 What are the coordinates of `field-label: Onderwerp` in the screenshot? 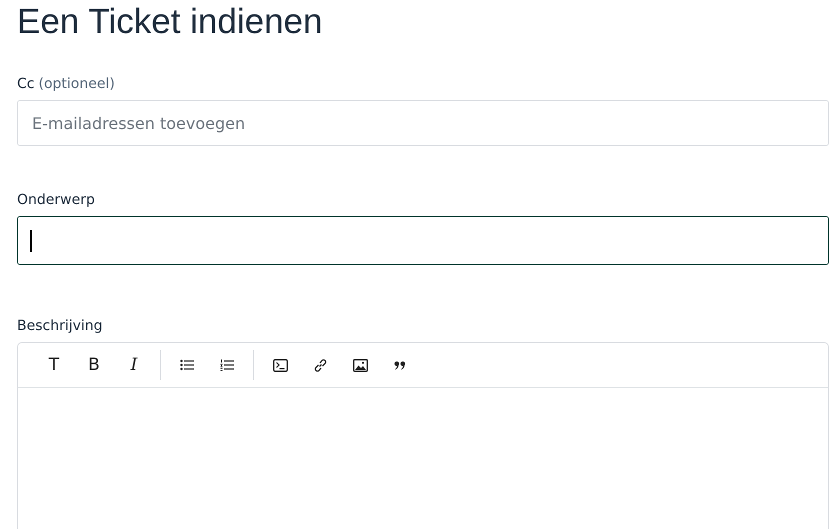 It's located at (56, 200).